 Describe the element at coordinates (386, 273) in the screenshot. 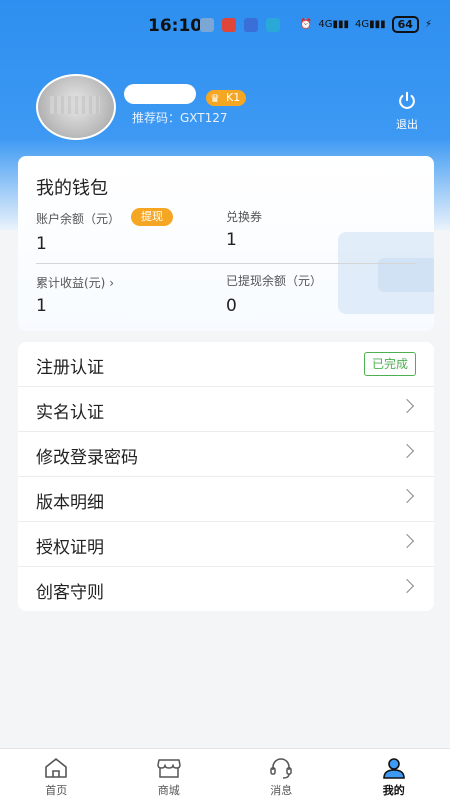

I see `wallet-decoration-icon` at that location.